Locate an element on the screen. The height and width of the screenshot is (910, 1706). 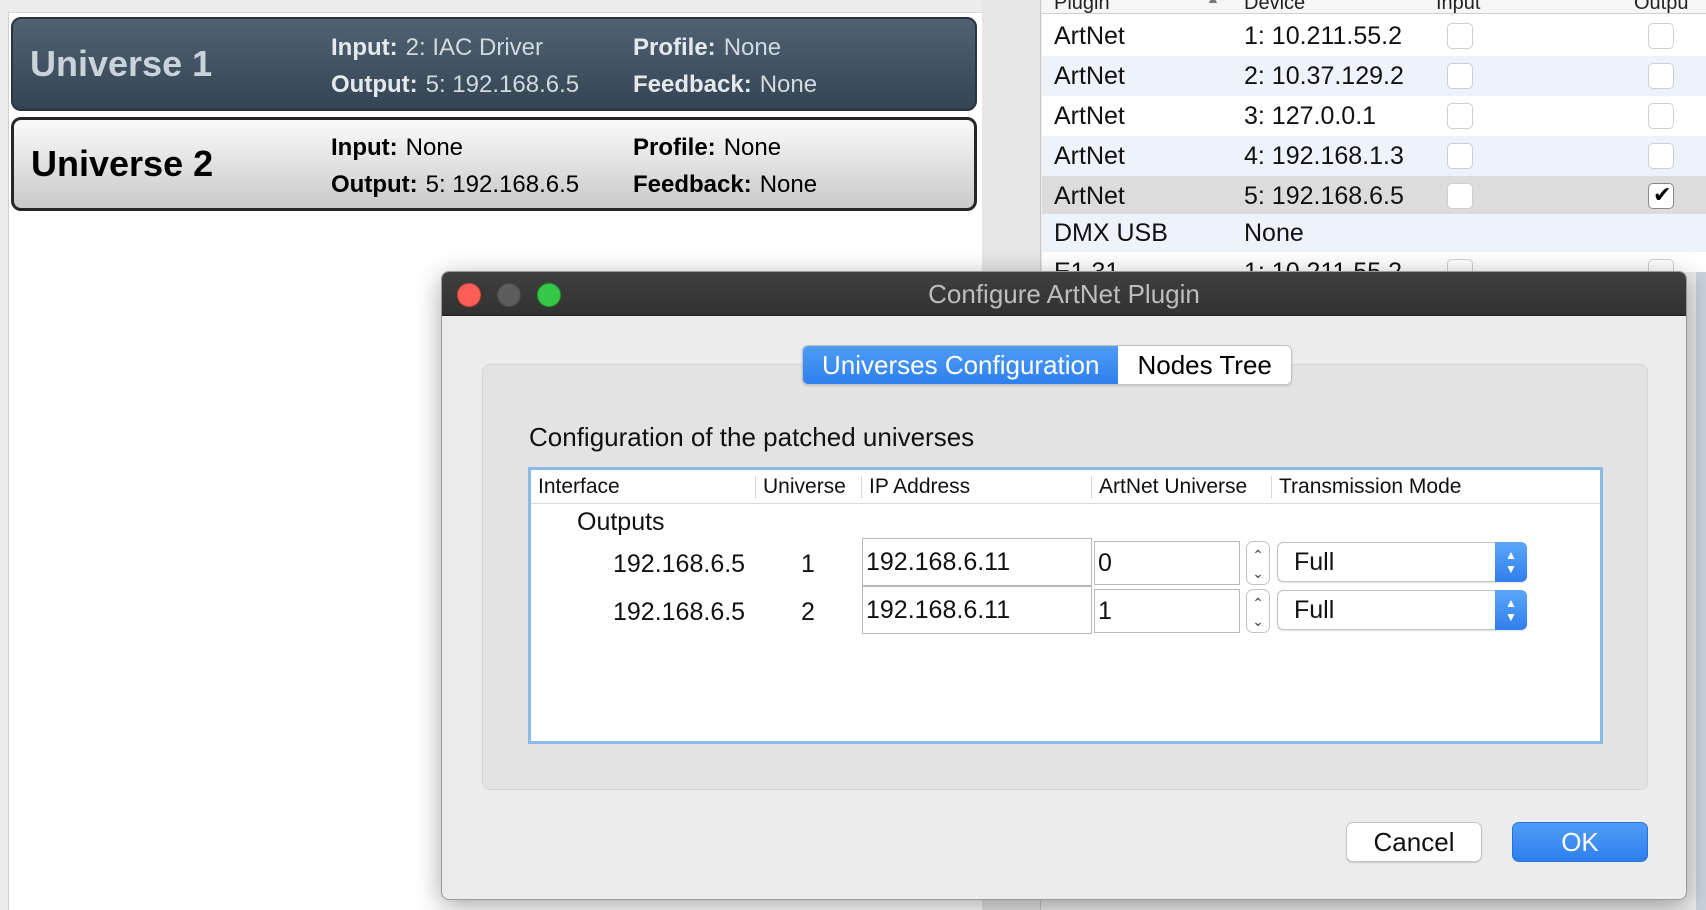
dialog-title: Configure ArtNet Plugin is located at coordinates (1064, 294).